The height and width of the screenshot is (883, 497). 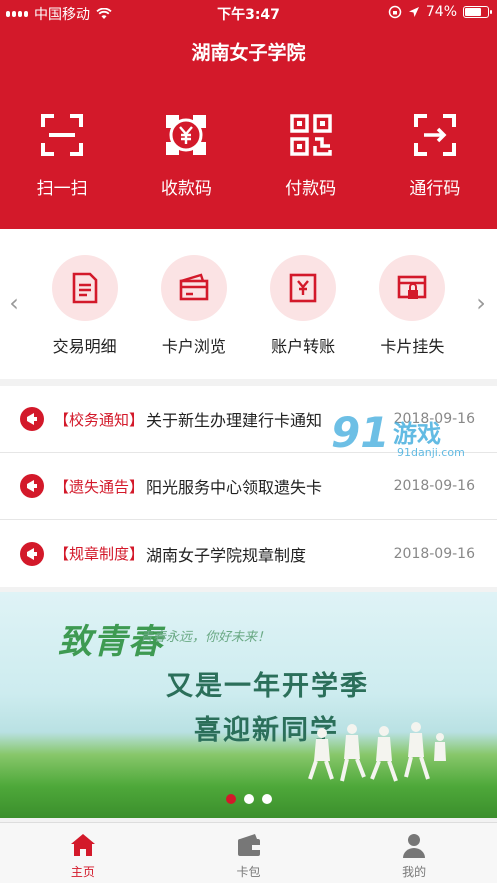 What do you see at coordinates (377, 752) in the screenshot?
I see `running-students-illustration` at bounding box center [377, 752].